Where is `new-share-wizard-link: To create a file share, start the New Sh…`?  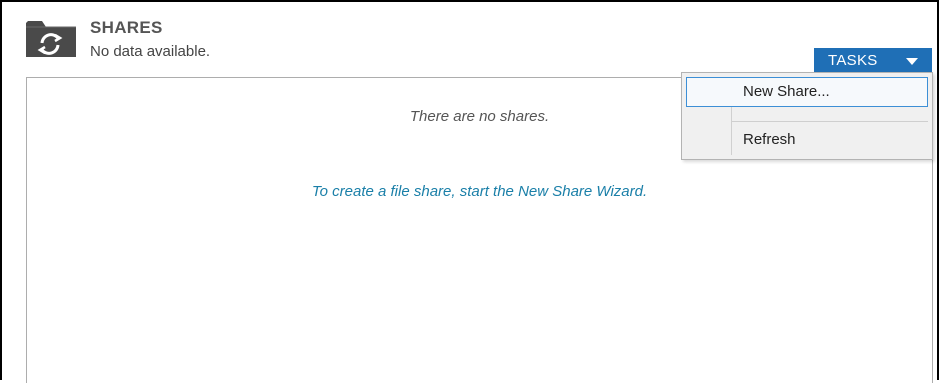 new-share-wizard-link: To create a file share, start the New Sh… is located at coordinates (479, 191).